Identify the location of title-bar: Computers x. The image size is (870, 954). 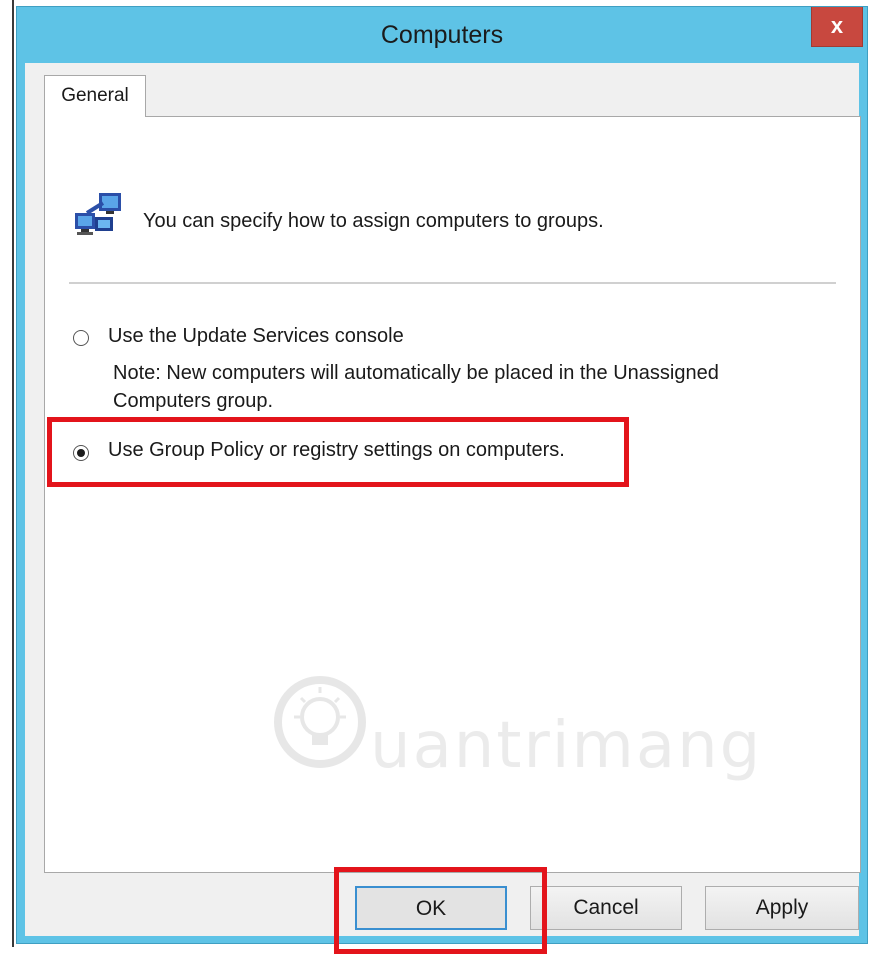
(442, 35).